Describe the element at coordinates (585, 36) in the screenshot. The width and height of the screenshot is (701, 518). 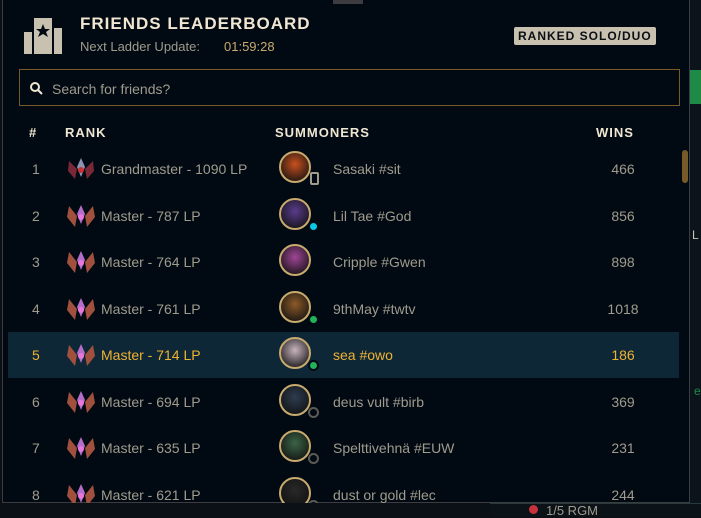
I see `queue-badge: RANKED SOLO/DUO` at that location.